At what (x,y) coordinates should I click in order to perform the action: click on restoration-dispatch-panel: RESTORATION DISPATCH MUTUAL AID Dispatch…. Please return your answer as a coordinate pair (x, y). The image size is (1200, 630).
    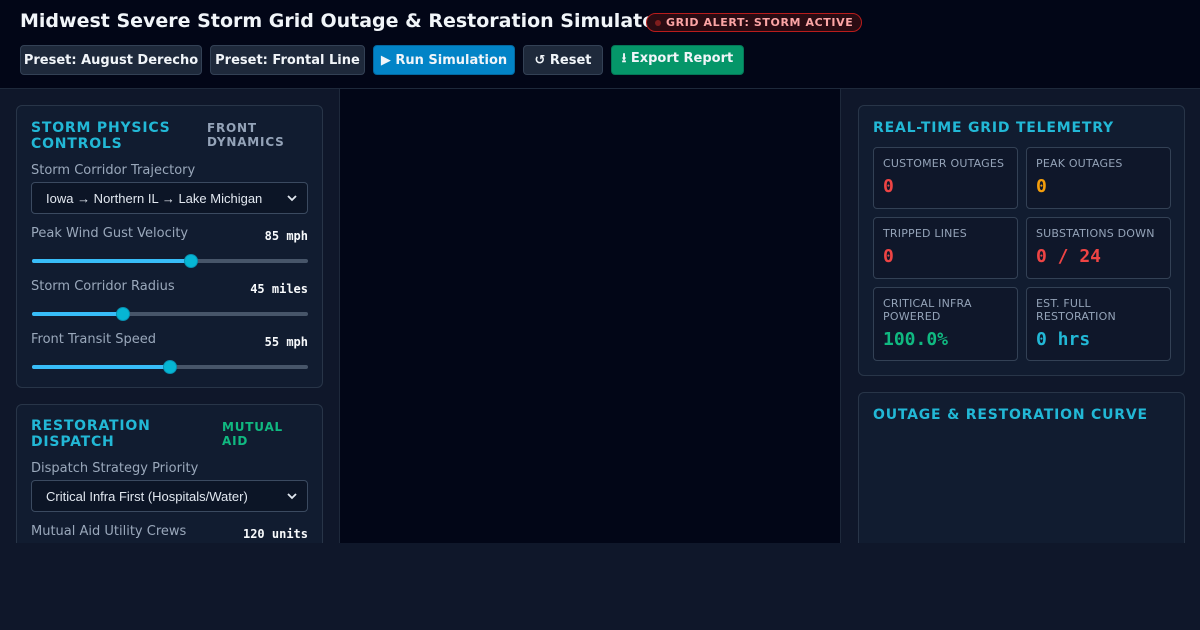
    Looking at the image, I should click on (169, 473).